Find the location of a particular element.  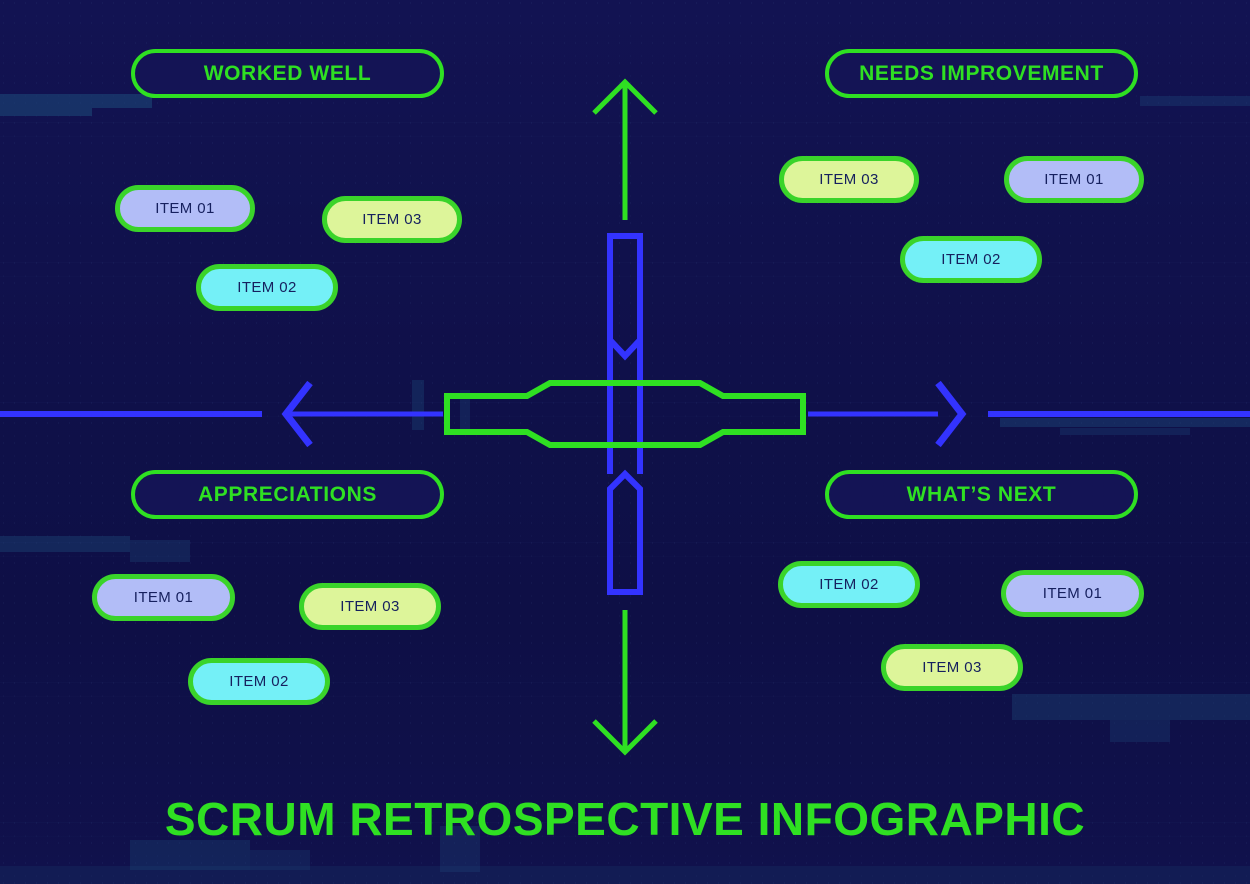

item-pill-whats-next-2: ITEM 01 is located at coordinates (1072, 593).